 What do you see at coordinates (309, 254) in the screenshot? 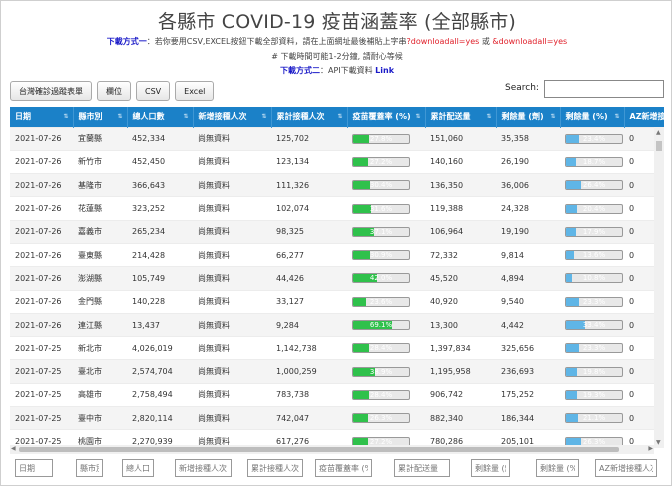
I see `table-cell: 66,277` at bounding box center [309, 254].